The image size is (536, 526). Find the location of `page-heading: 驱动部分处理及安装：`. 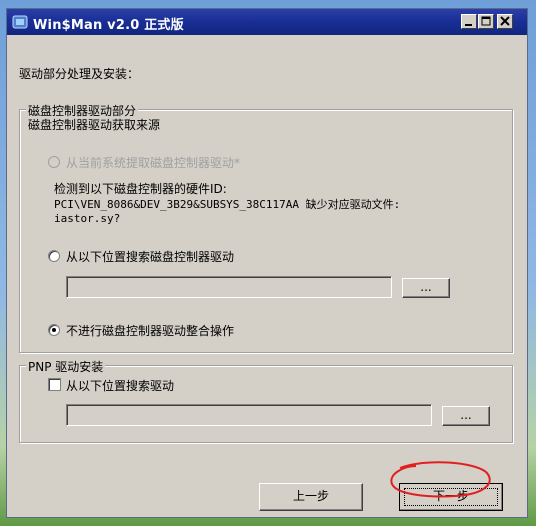

page-heading: 驱动部分处理及安装： is located at coordinates (79, 74).